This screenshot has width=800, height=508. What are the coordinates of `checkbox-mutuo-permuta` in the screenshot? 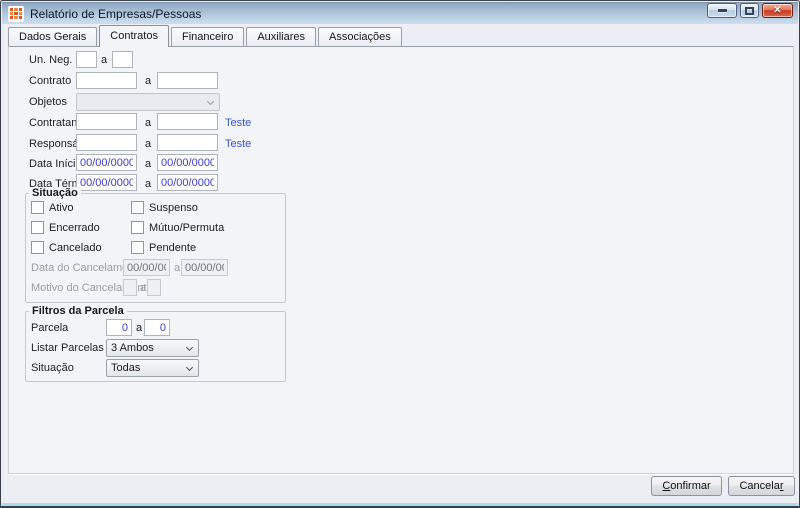 It's located at (137, 227).